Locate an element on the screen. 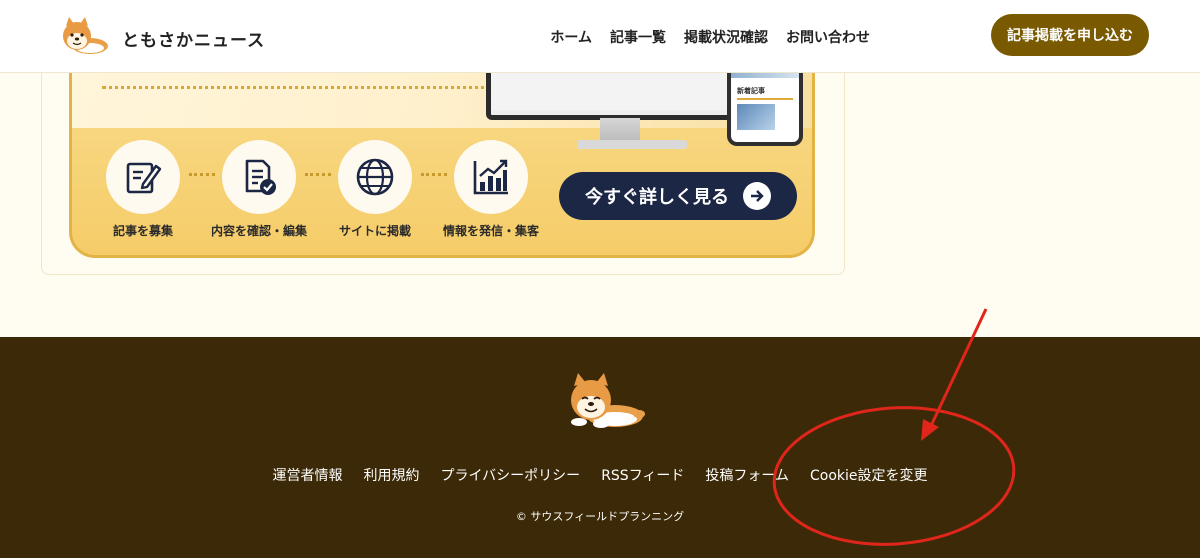 The image size is (1200, 558). nav-contact: お問い合わせ is located at coordinates (828, 37).